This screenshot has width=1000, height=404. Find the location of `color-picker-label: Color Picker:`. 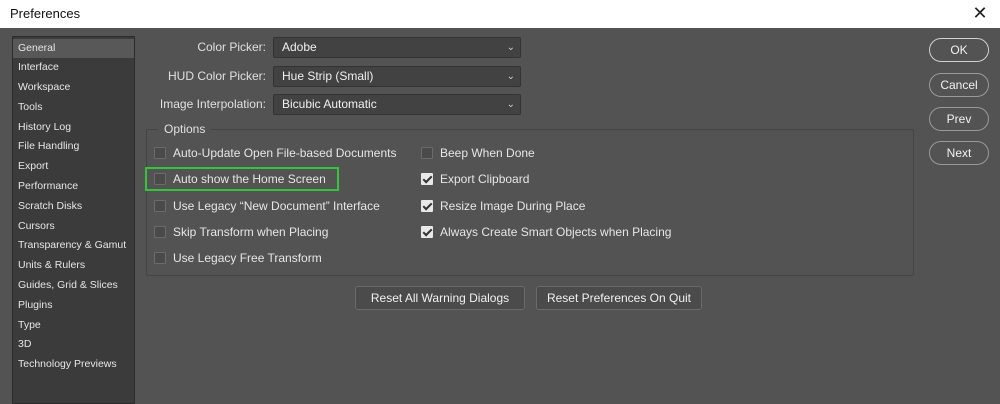

color-picker-label: Color Picker: is located at coordinates (231, 47).